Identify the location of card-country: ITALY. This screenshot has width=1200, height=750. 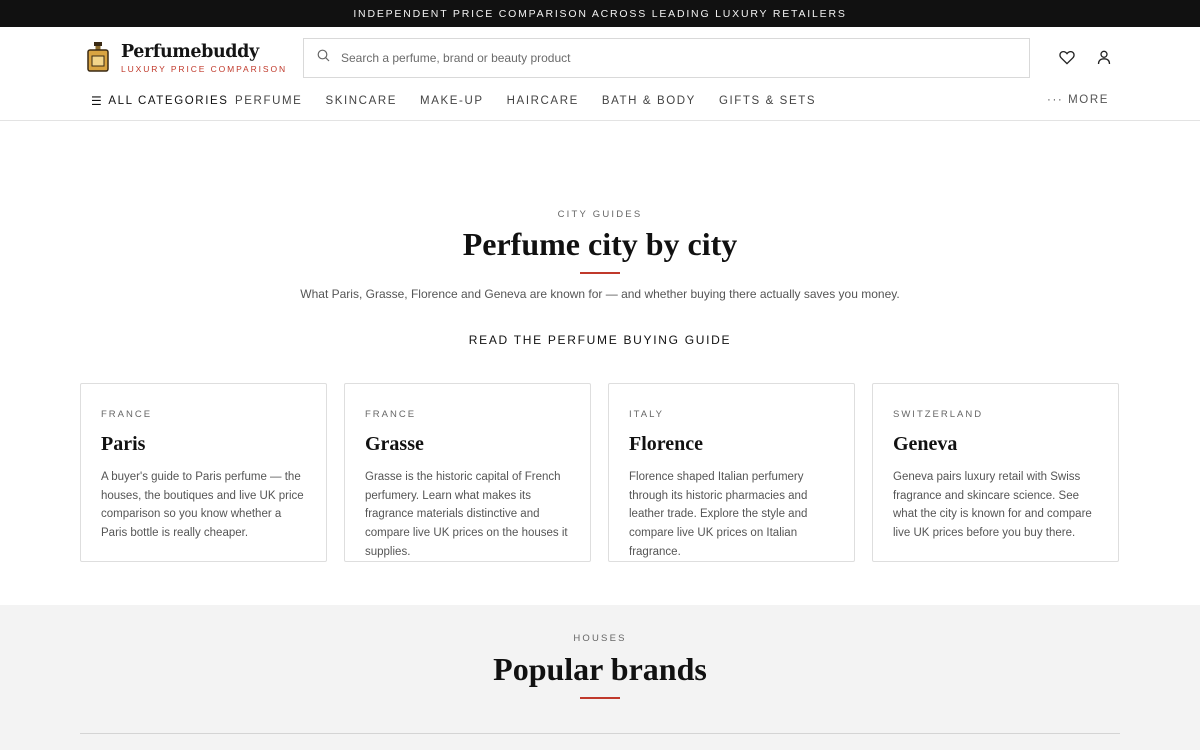
(646, 414).